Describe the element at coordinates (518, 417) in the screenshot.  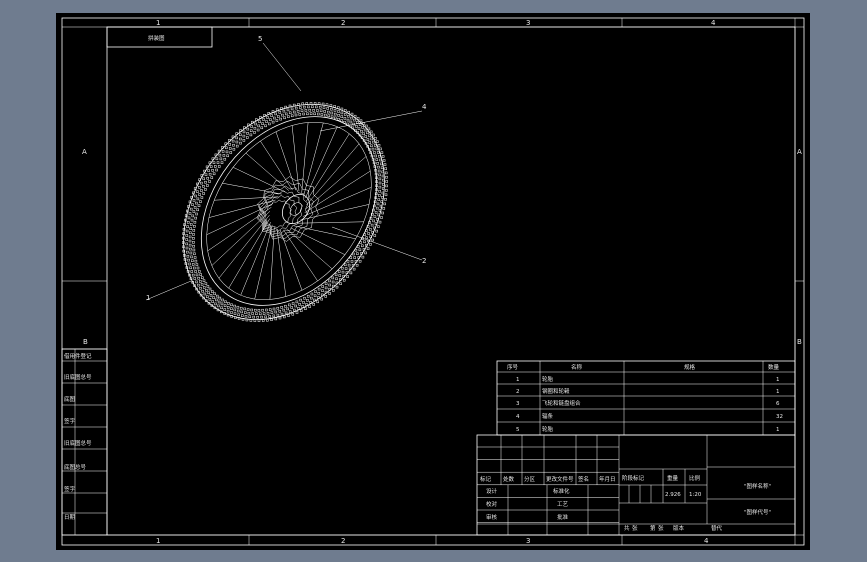
I see `part-no: 4` at that location.